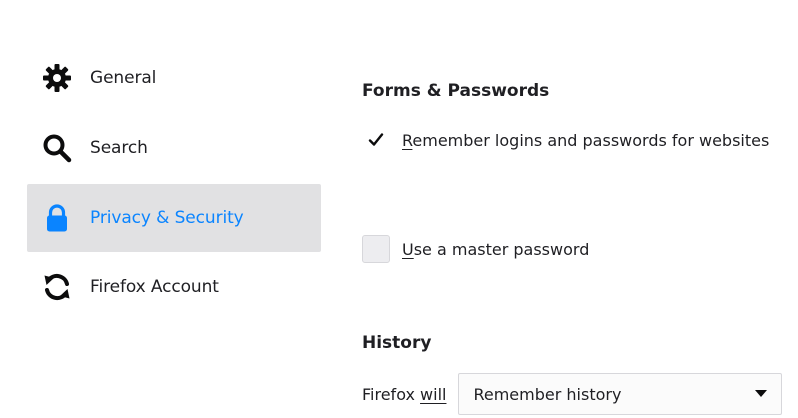 The height and width of the screenshot is (418, 798). Describe the element at coordinates (761, 393) in the screenshot. I see `dropdown-arrow-icon` at that location.